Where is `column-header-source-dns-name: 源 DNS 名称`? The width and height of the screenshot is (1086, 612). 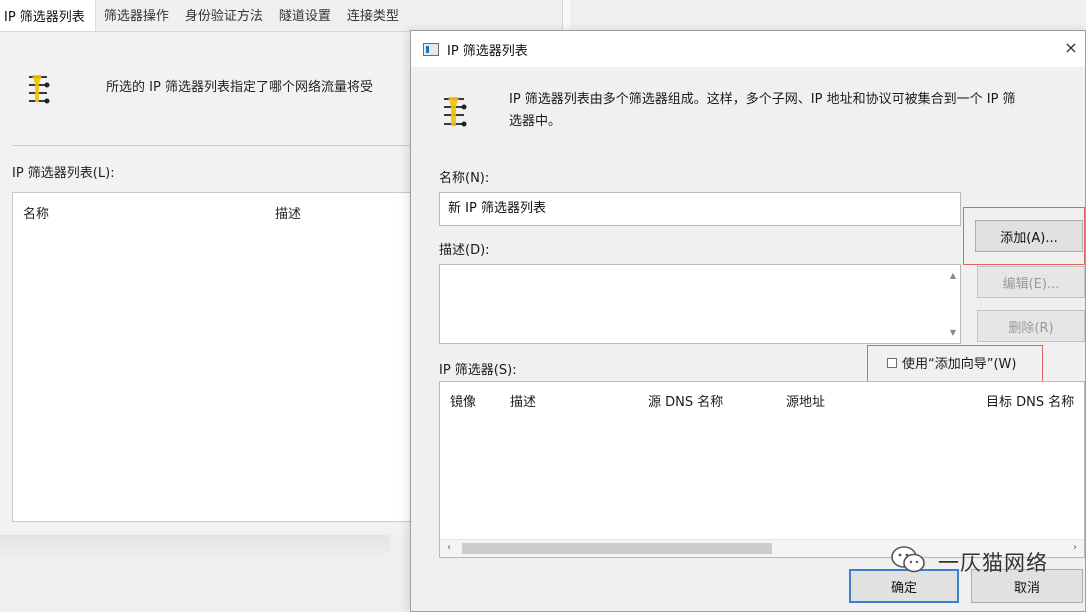
column-header-source-dns-name: 源 DNS 名称 is located at coordinates (685, 400).